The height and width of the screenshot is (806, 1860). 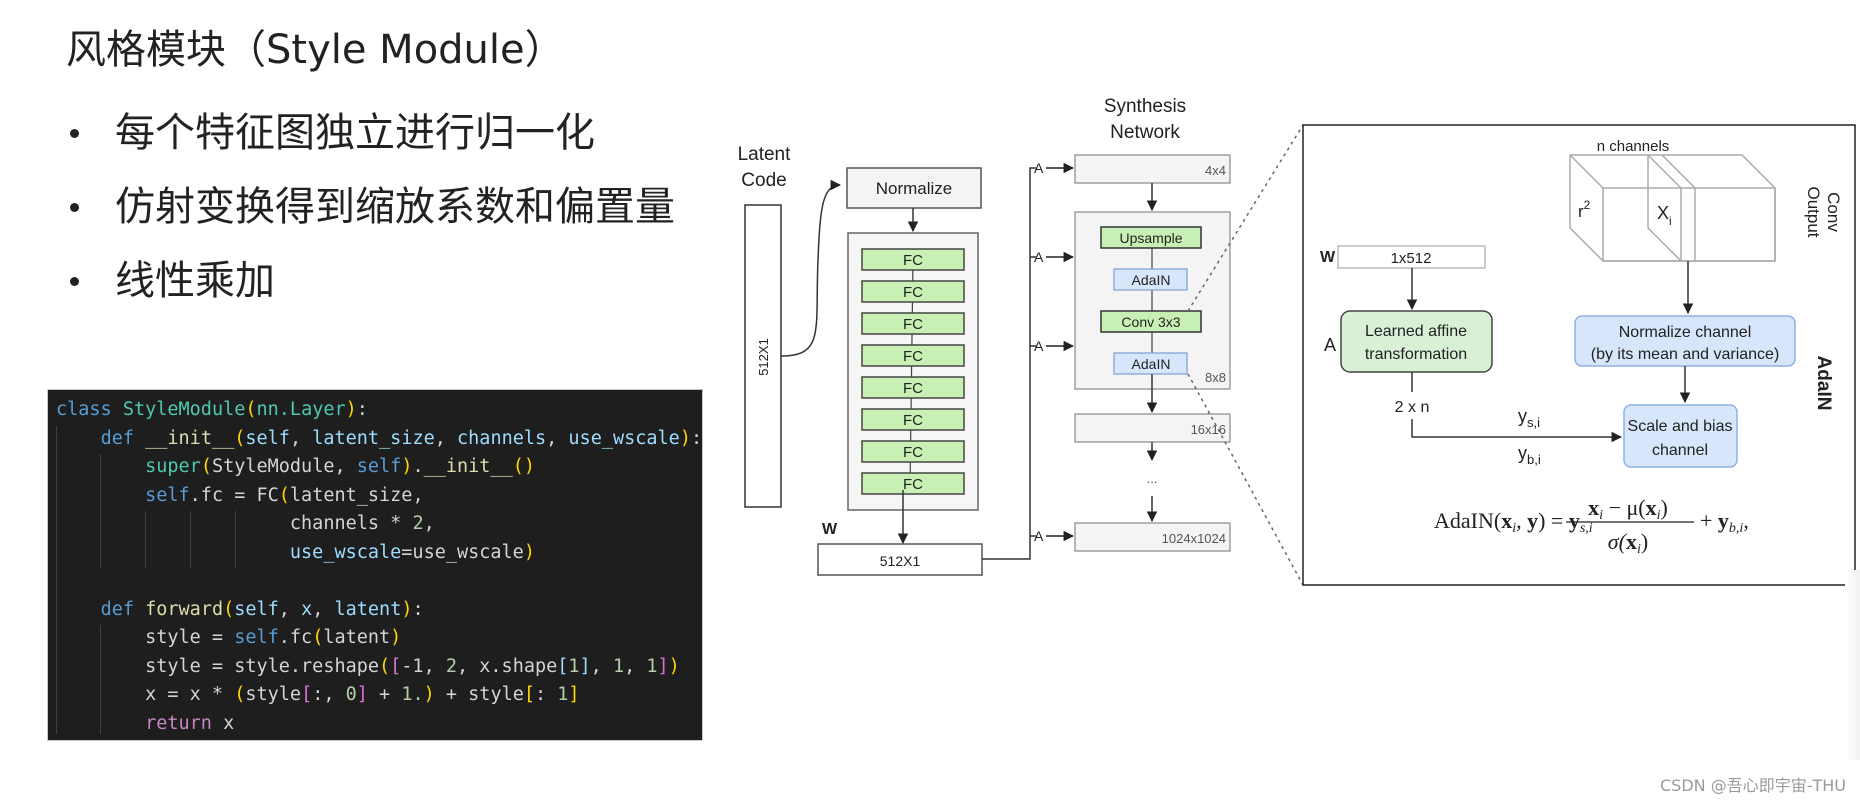 I want to click on synthesis-title: Network, so click(x=1145, y=132).